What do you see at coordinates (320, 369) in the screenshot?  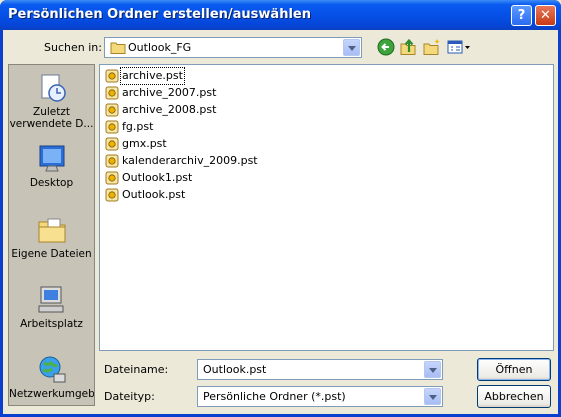 I see `filename-field: Outlook.pst` at bounding box center [320, 369].